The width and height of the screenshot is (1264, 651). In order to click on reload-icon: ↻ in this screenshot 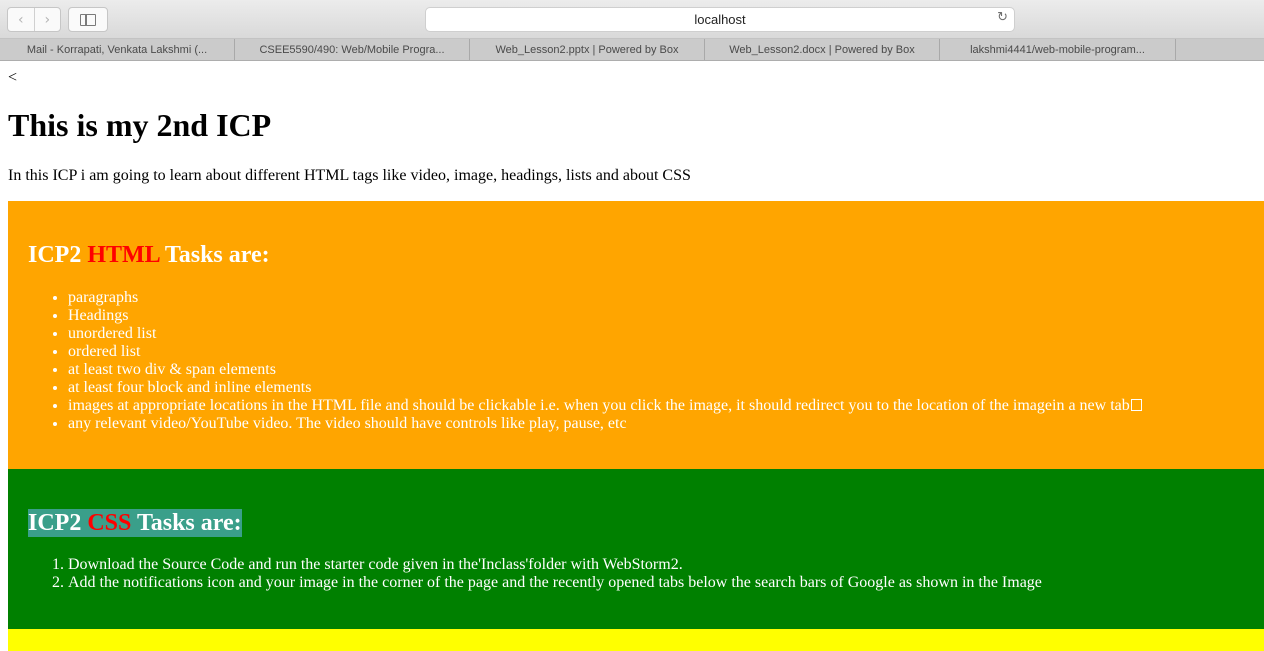, I will do `click(1002, 17)`.